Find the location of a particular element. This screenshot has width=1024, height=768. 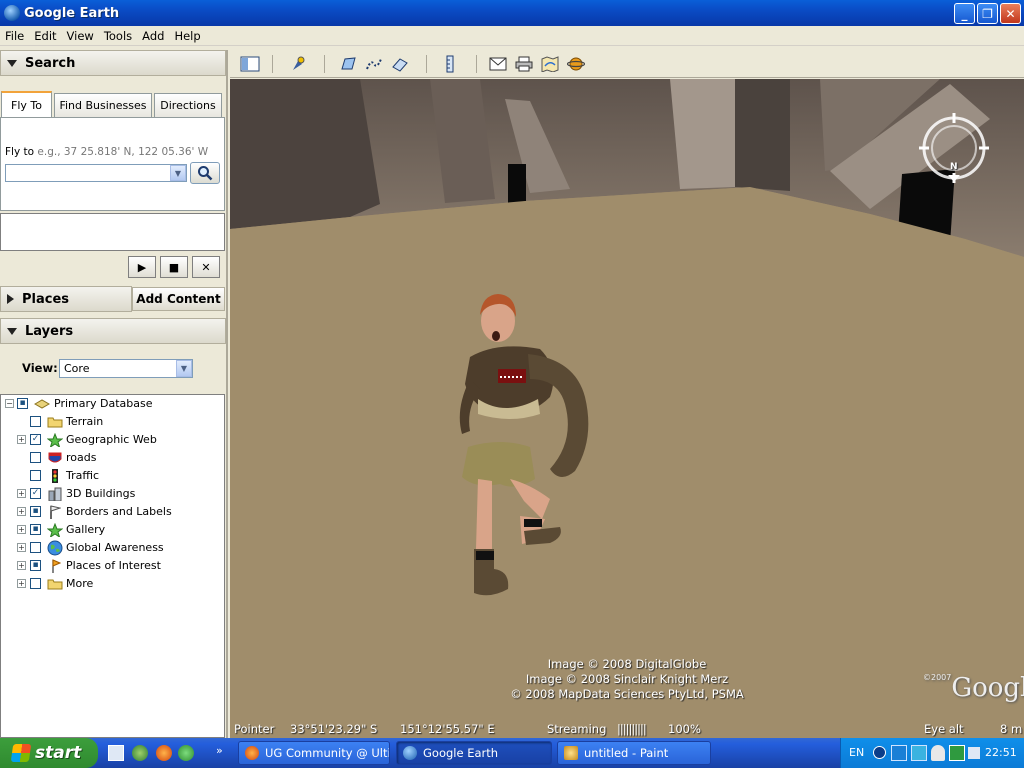

task-paint: untitled - Paint is located at coordinates (634, 753).